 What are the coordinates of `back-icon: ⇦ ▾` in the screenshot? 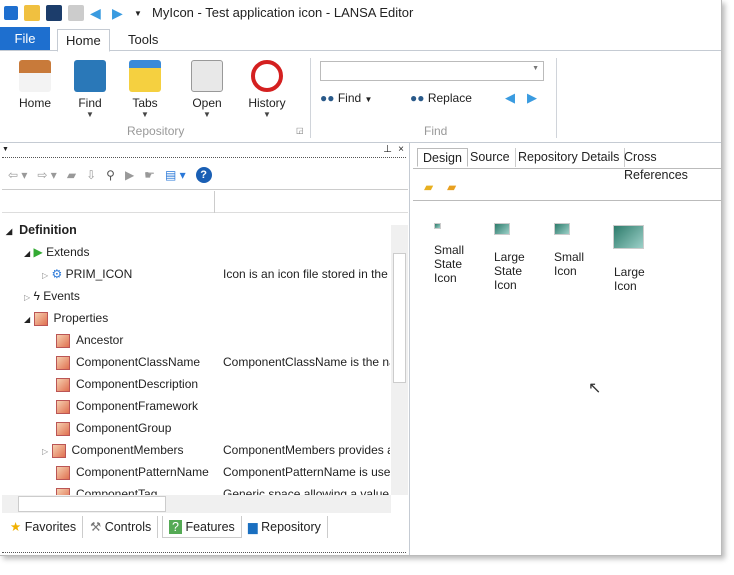 It's located at (17, 175).